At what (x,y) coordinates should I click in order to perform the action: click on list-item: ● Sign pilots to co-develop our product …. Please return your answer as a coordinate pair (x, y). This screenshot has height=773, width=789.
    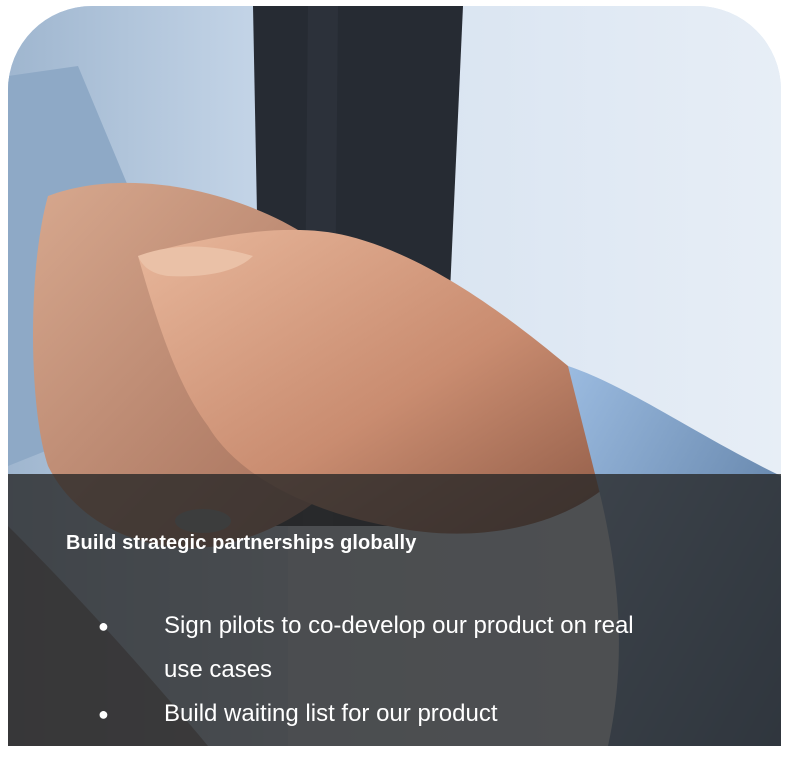
    Looking at the image, I should click on (376, 648).